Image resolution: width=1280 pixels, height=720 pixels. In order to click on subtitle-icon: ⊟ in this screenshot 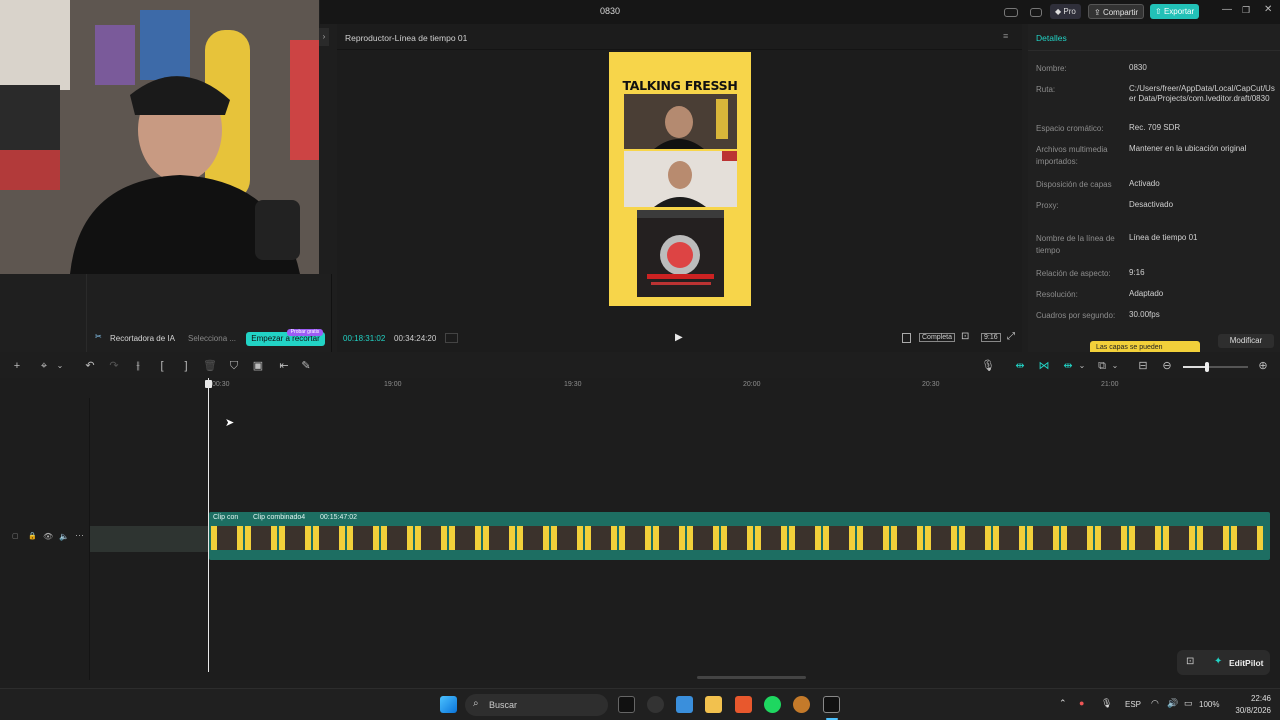, I will do `click(1143, 366)`.